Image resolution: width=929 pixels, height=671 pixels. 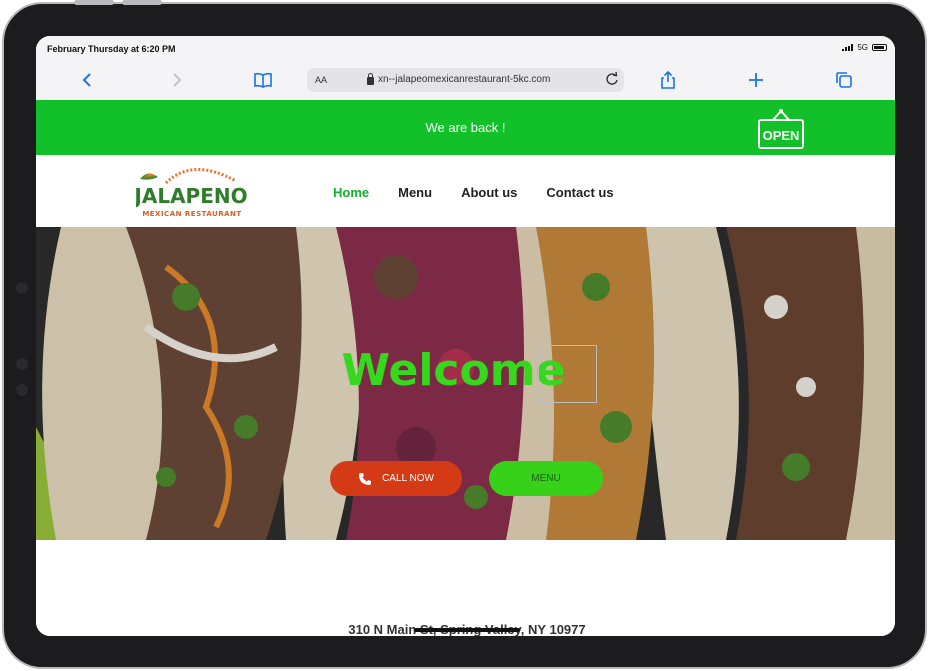 I want to click on call-now-label: CALL NOW, so click(x=408, y=478).